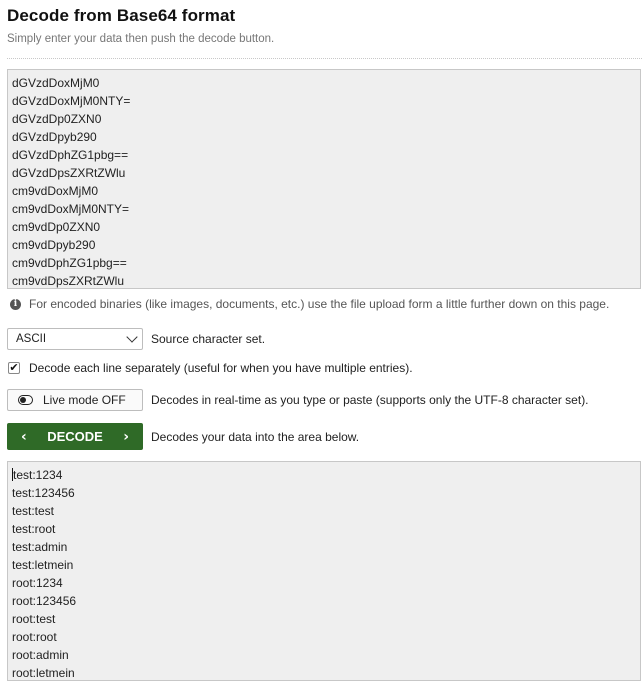 This screenshot has height=693, width=642. I want to click on input-line: dGVzdDpsZXRtZWlu, so click(69, 173).